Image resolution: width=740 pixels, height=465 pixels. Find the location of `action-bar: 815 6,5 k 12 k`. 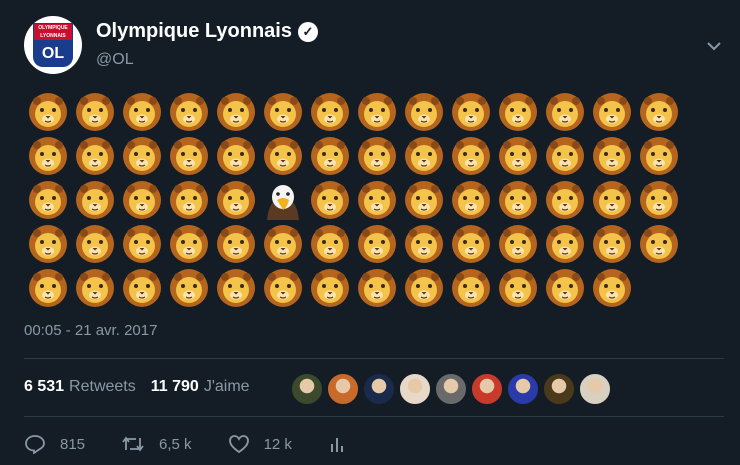

action-bar: 815 6,5 k 12 k is located at coordinates (204, 444).